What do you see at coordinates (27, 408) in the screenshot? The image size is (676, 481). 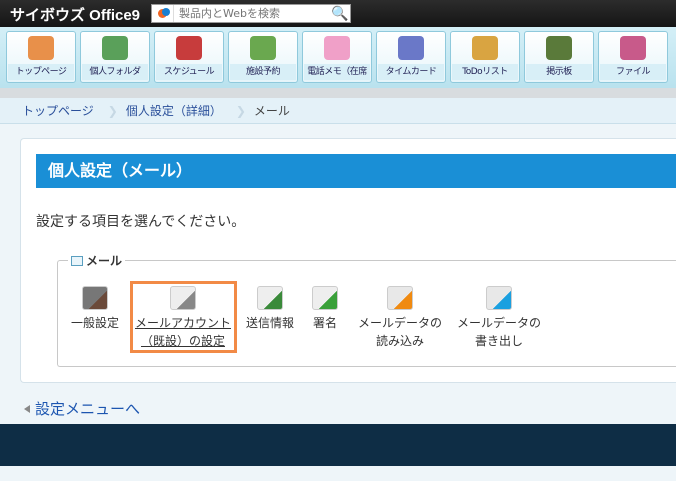 I see `triangle-left-icon` at bounding box center [27, 408].